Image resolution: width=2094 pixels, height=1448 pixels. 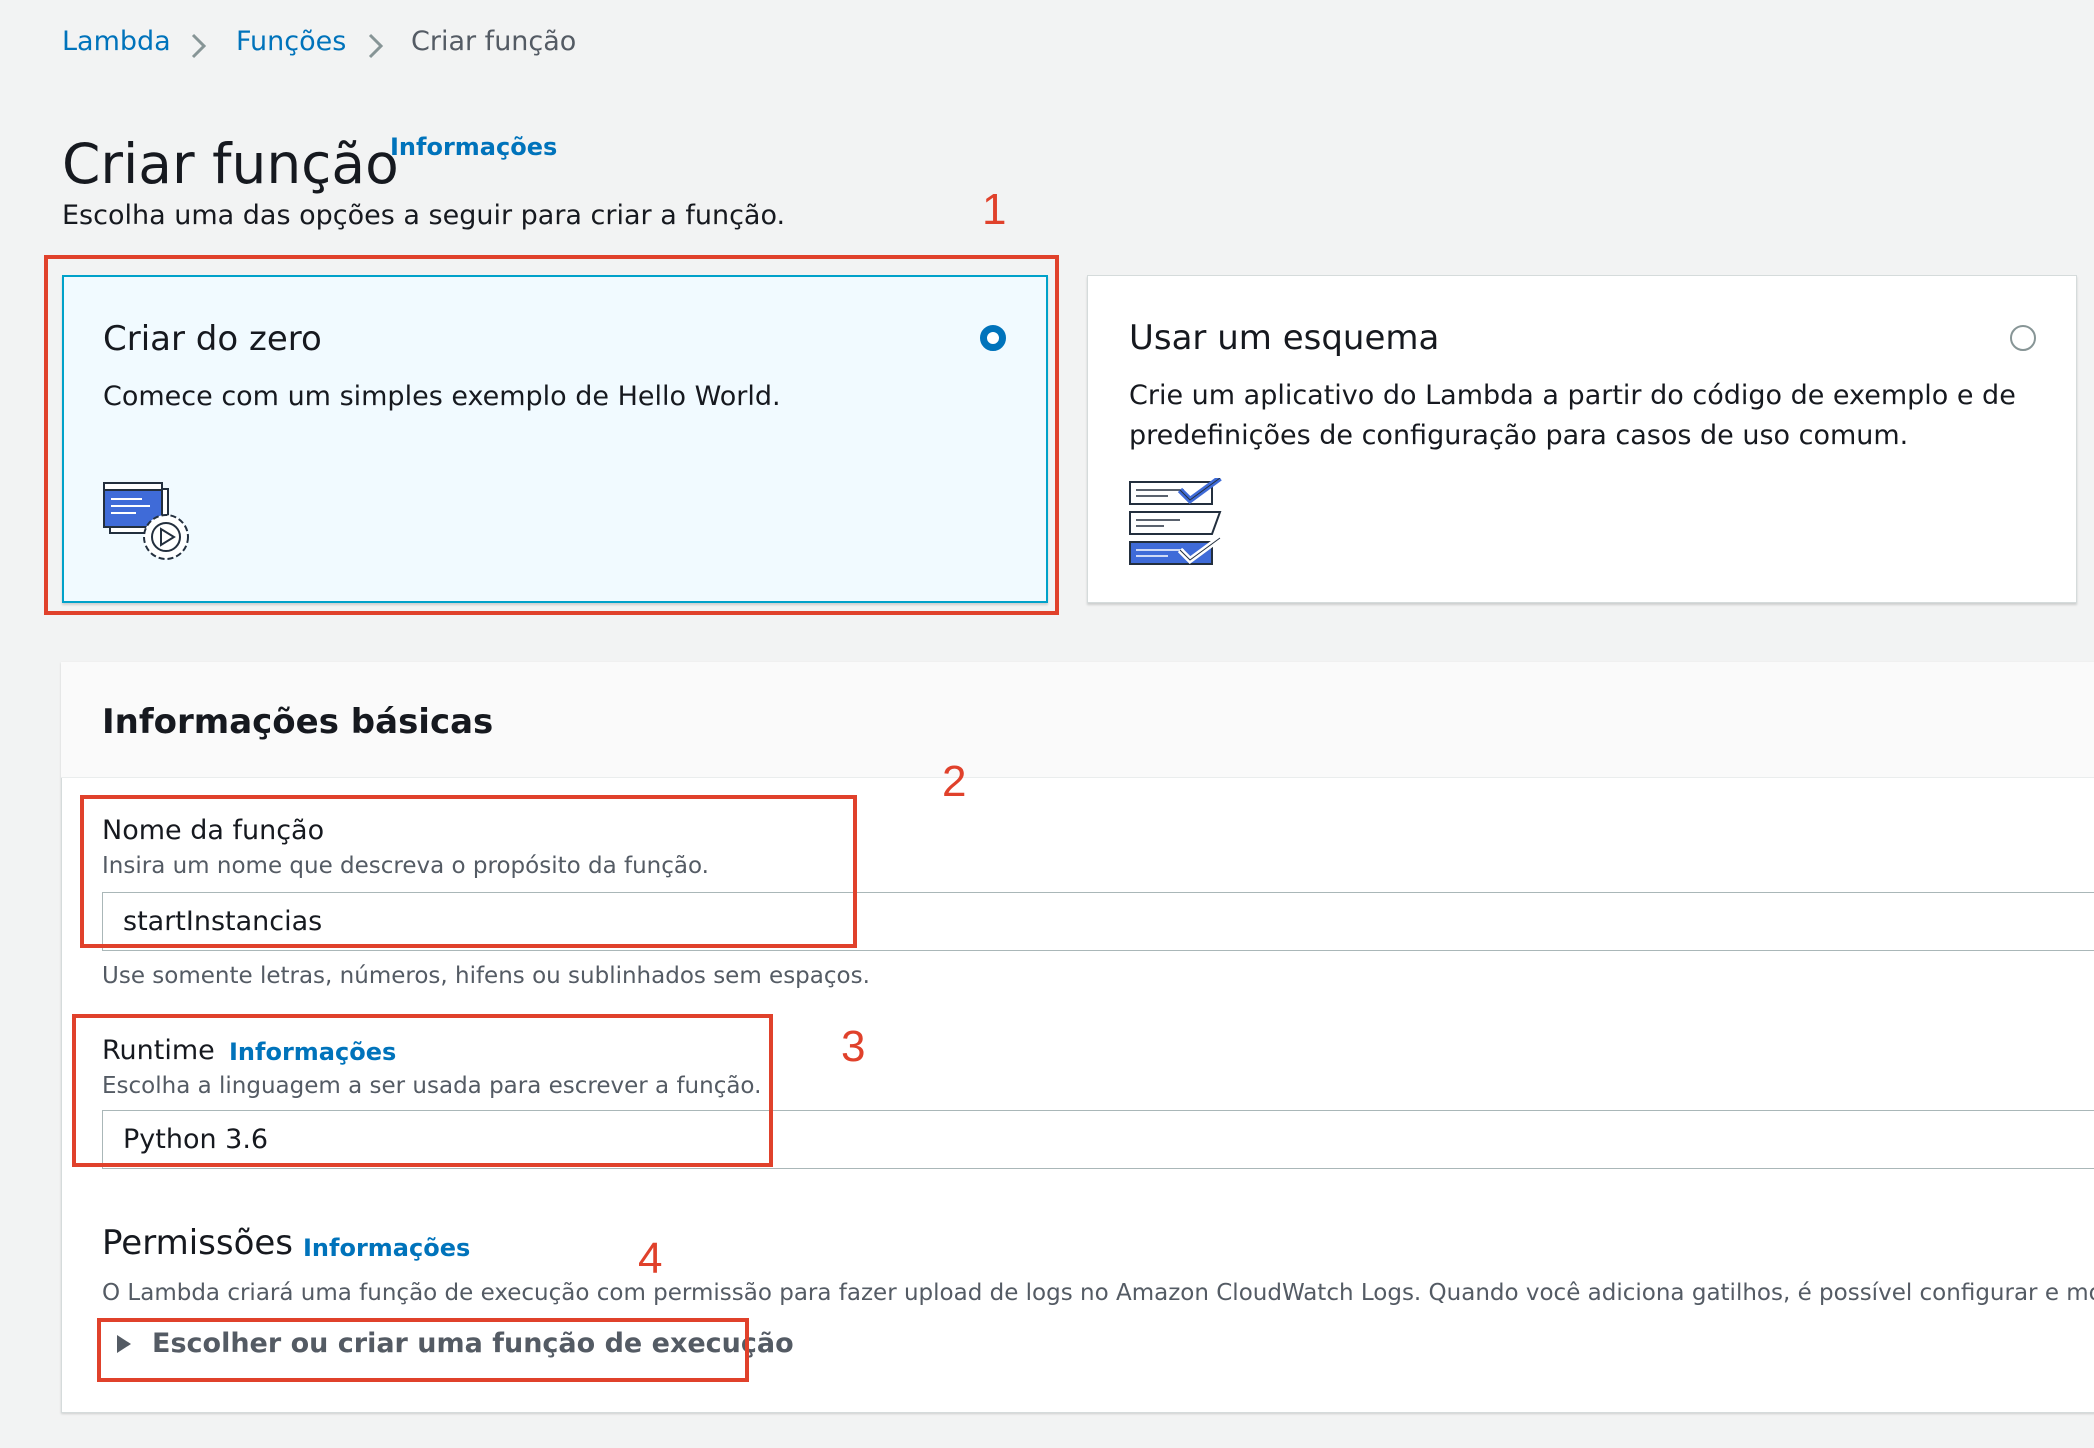 What do you see at coordinates (473, 147) in the screenshot?
I see `title-info-link: Informações` at bounding box center [473, 147].